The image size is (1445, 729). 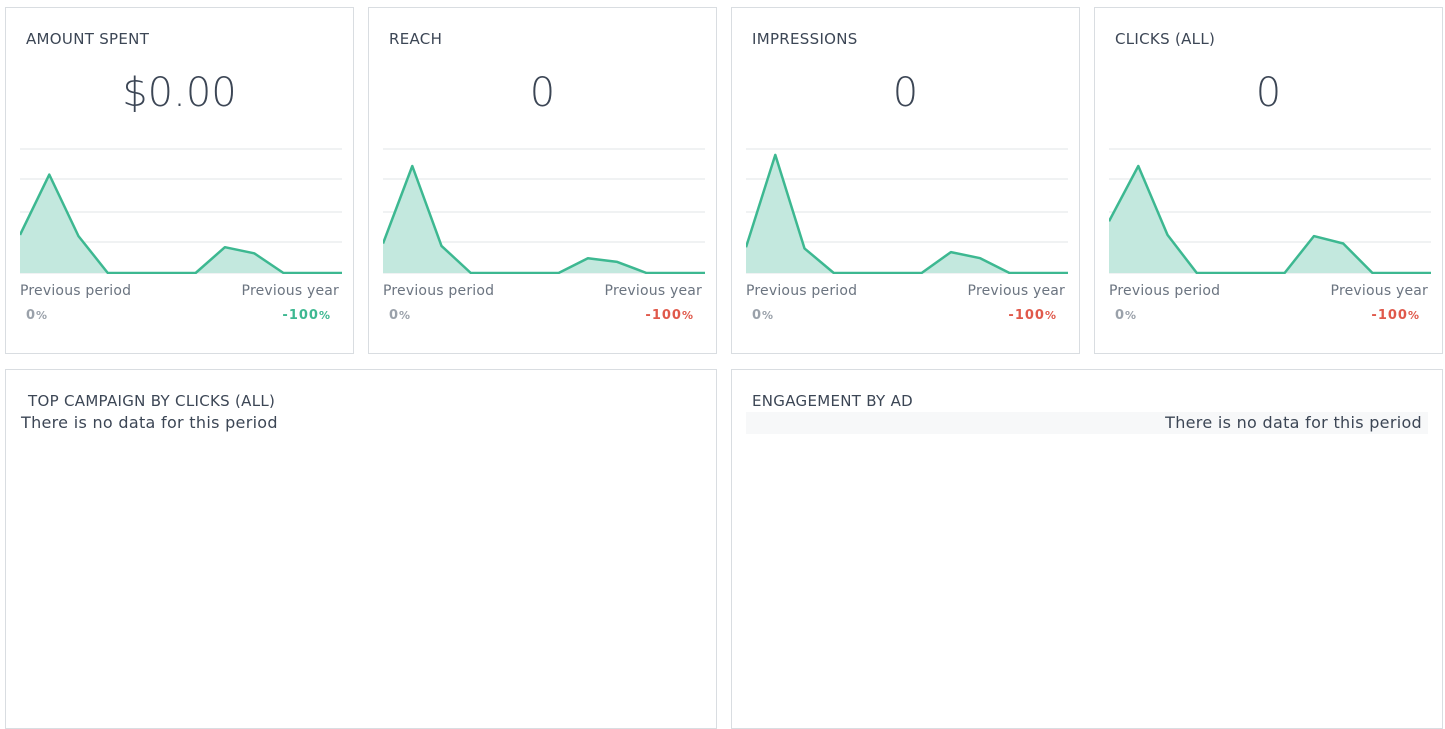 What do you see at coordinates (833, 401) in the screenshot?
I see `panel-title: ENGAGEMENT BY AD` at bounding box center [833, 401].